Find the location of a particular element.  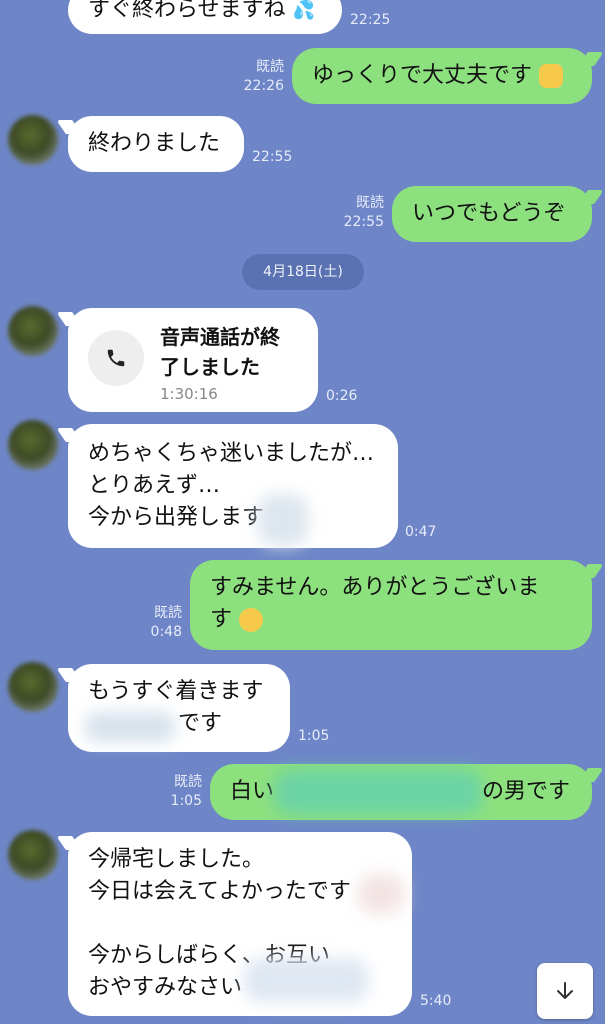

message-text: すみません。ありがとうございま is located at coordinates (375, 587).